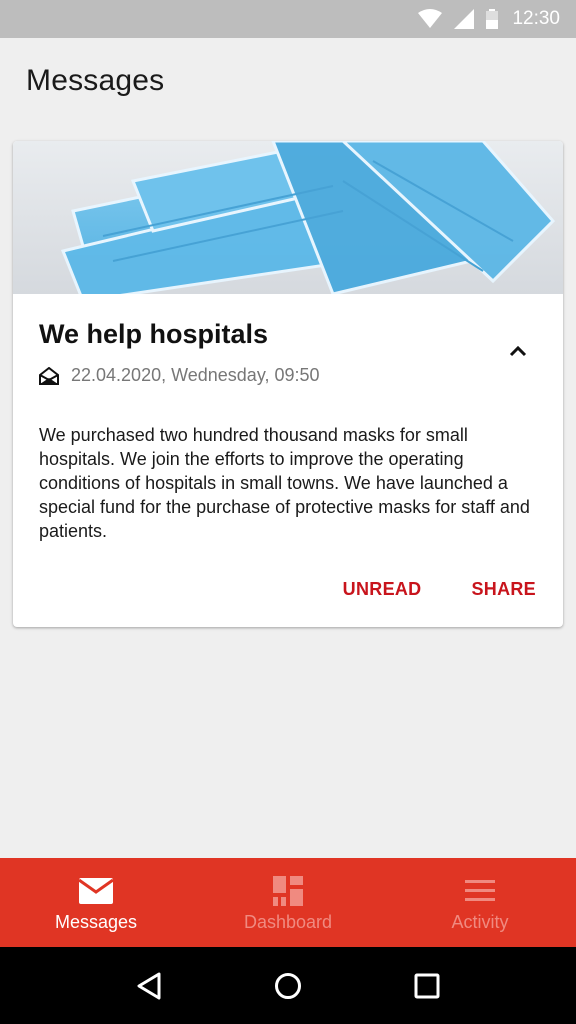  I want to click on message-meta: 22.04.2020, Wednesday, 09:50, so click(179, 375).